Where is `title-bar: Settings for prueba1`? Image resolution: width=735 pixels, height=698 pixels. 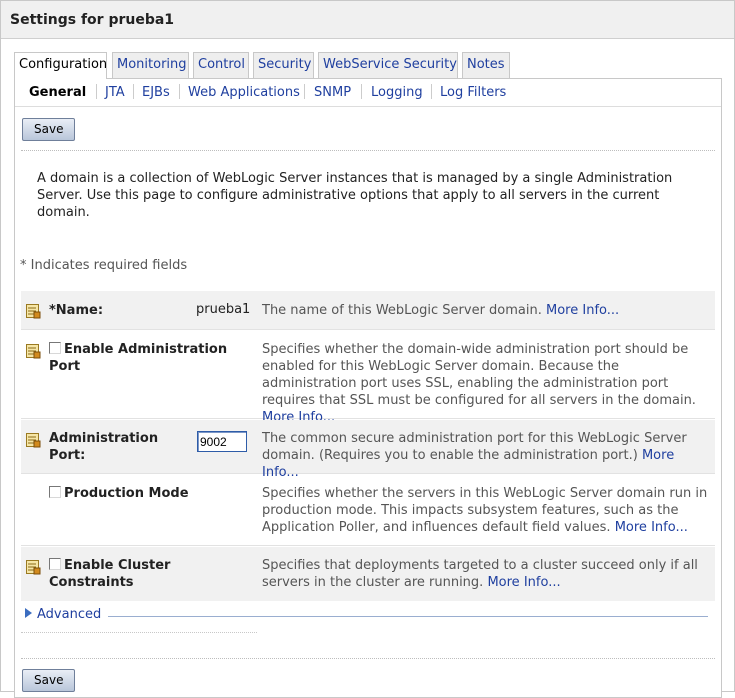 title-bar: Settings for prueba1 is located at coordinates (367, 20).